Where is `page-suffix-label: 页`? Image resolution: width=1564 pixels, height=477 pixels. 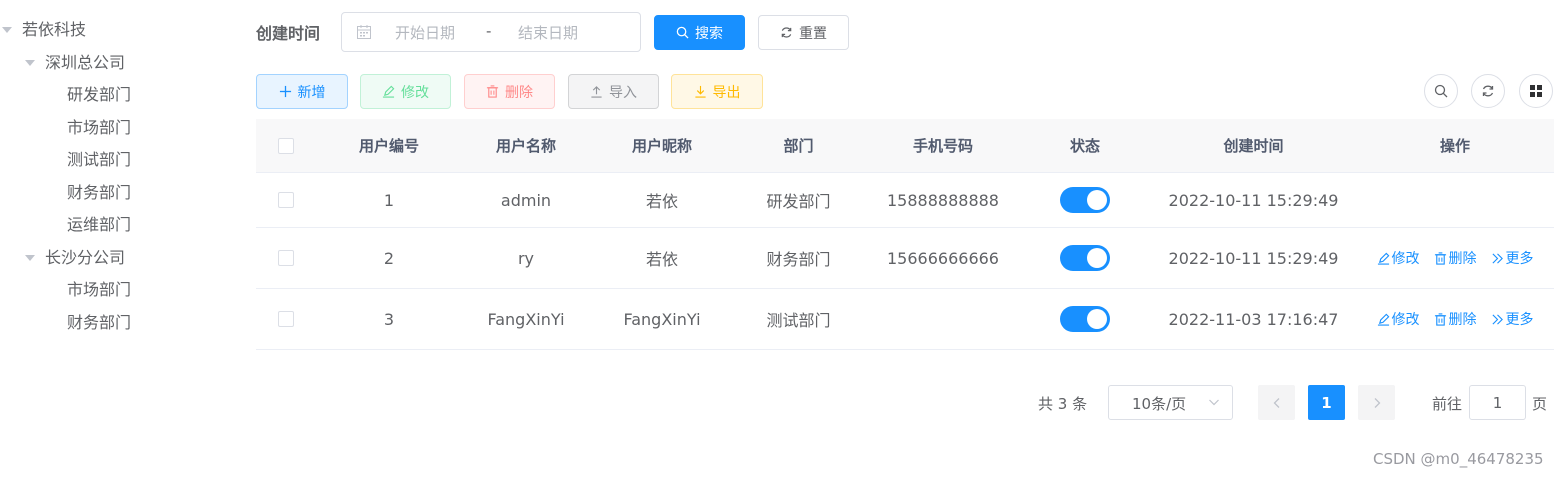
page-suffix-label: 页 is located at coordinates (1540, 404).